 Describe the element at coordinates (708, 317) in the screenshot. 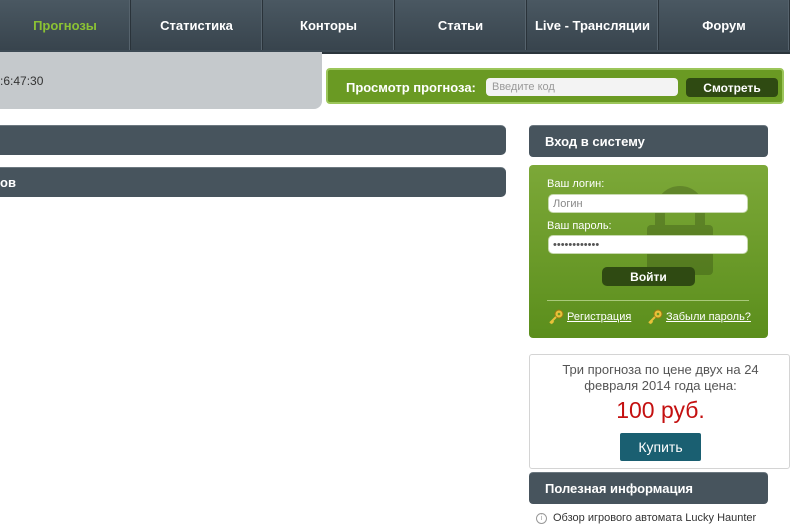

I see `forgot-password-link: Забыли пароль?` at that location.